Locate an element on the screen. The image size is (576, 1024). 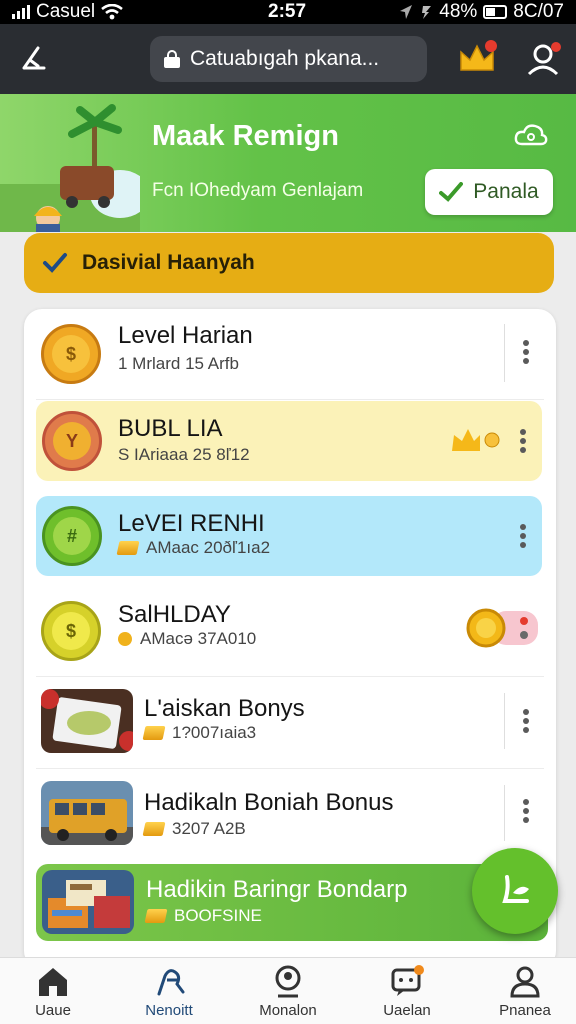
list-item-subtitle-text: AMaac 20ðľ1ıa2 is located at coordinates (208, 547).